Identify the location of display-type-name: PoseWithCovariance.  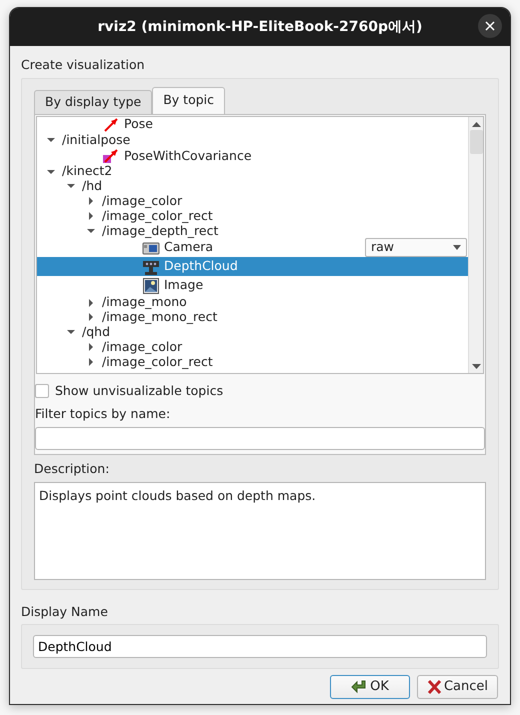
(188, 156).